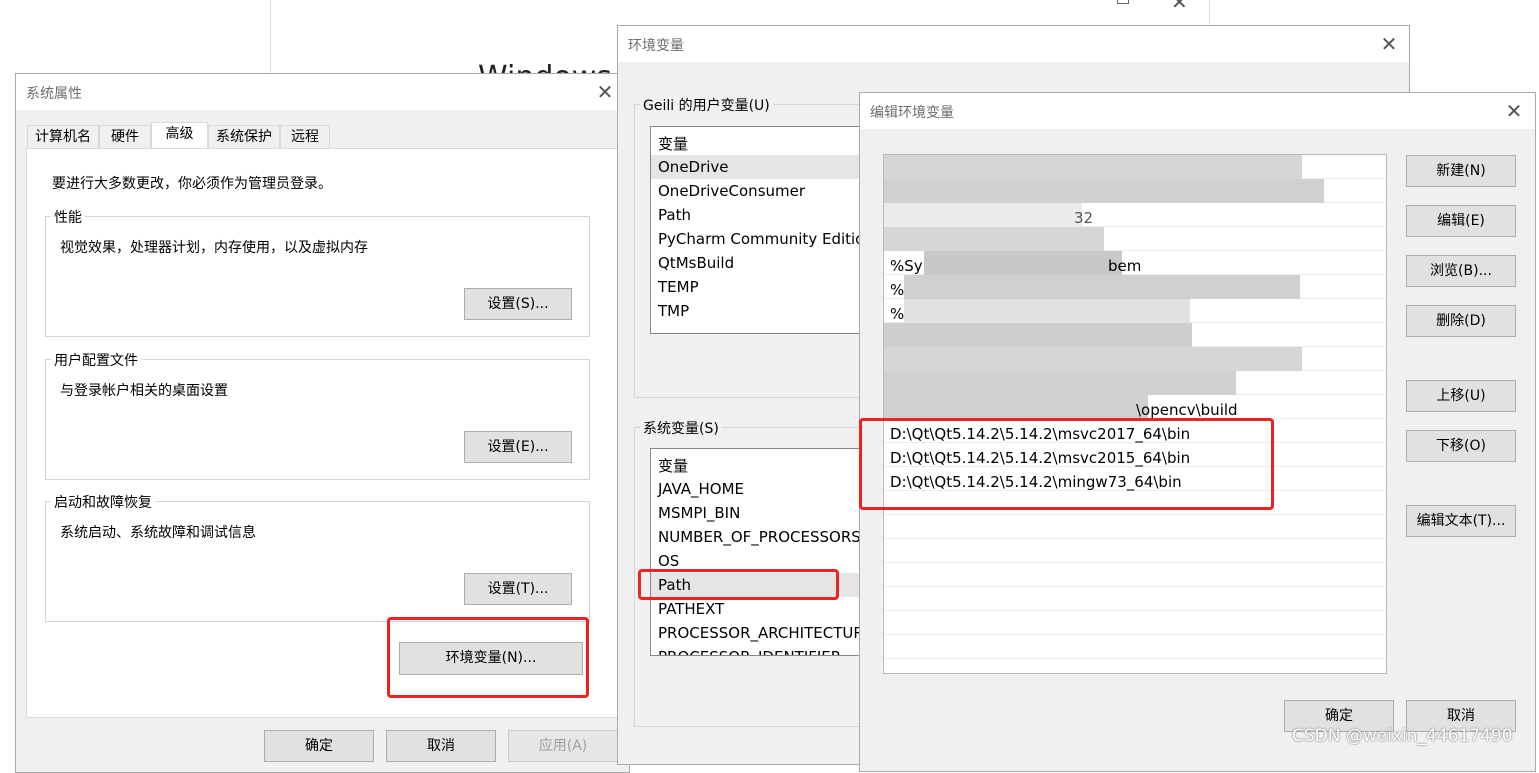 The height and width of the screenshot is (773, 1539). I want to click on list-item: PROCESSOR_IDENTIFIER, so click(749, 651).